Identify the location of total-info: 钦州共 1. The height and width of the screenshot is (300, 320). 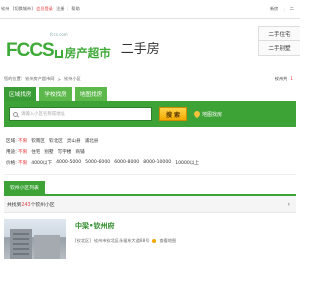
(284, 79).